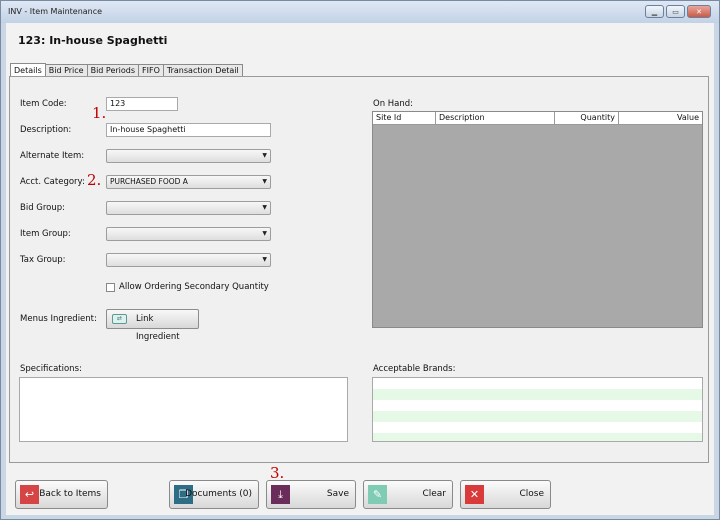 The width and height of the screenshot is (720, 520). What do you see at coordinates (495, 118) in the screenshot?
I see `column-header-description: Description` at bounding box center [495, 118].